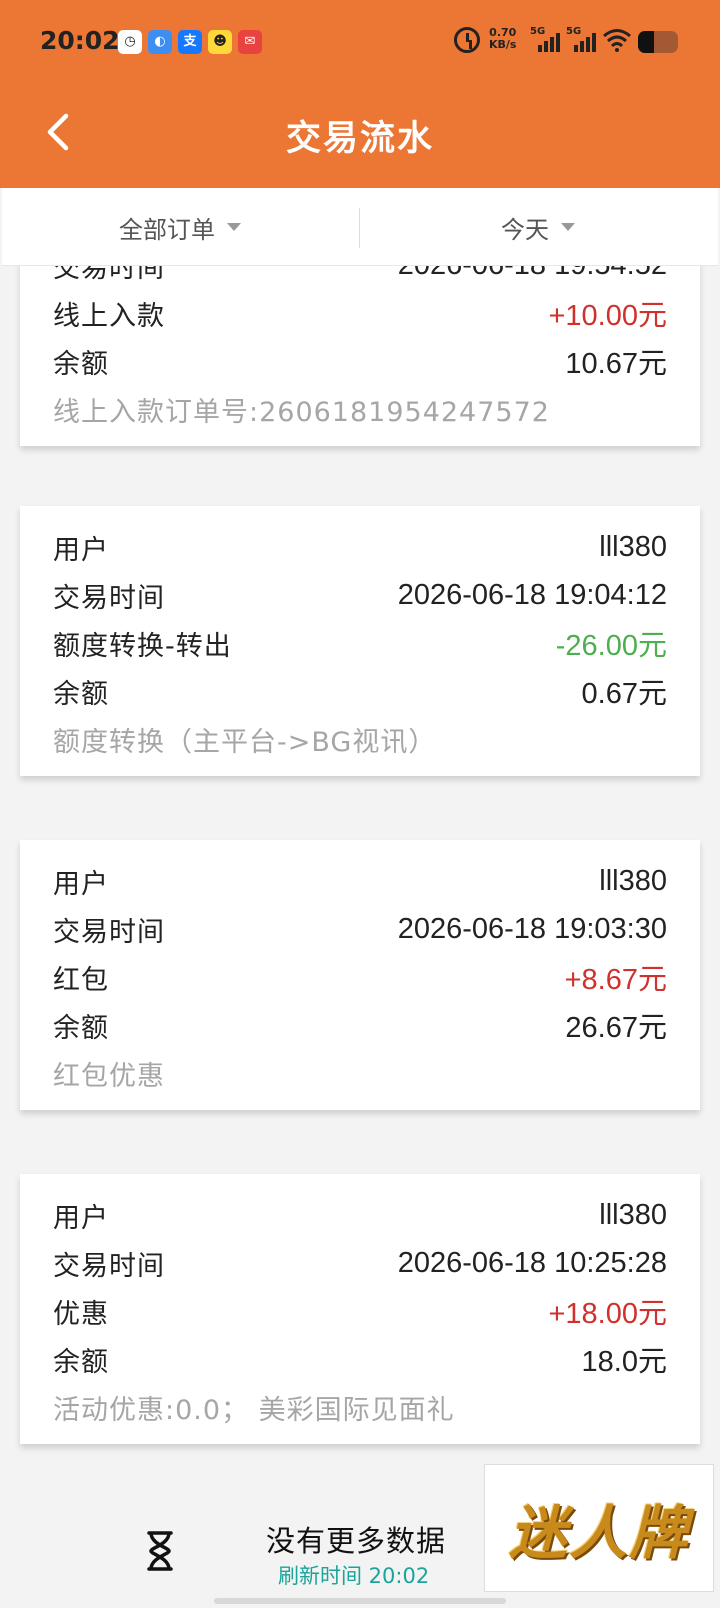 The width and height of the screenshot is (720, 1608). I want to click on clock-app-icon: ◷, so click(130, 42).